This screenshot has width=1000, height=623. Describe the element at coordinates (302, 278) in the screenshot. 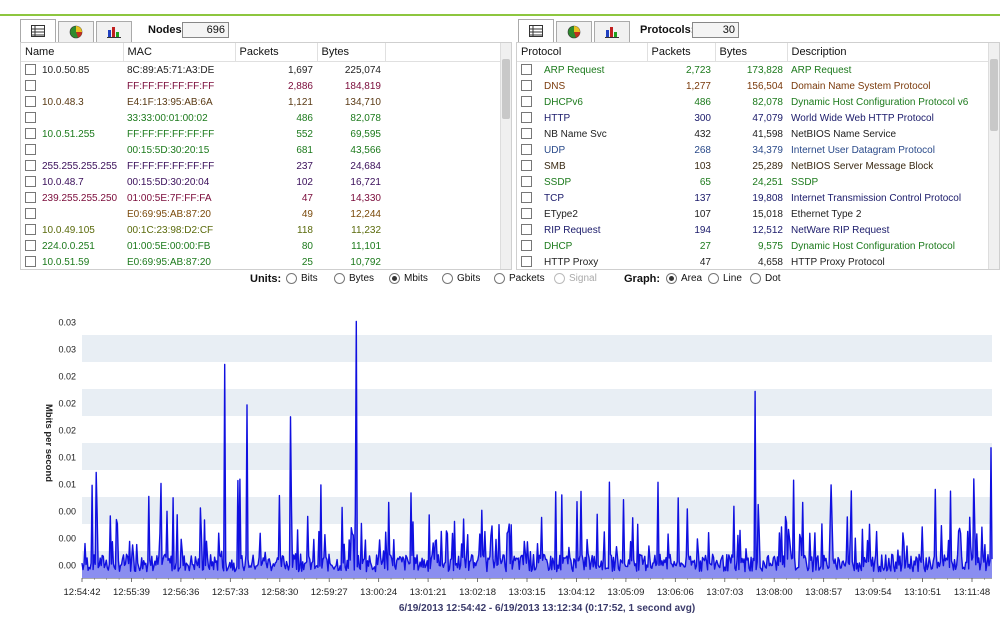

I see `unit-option-bits: Bits` at that location.